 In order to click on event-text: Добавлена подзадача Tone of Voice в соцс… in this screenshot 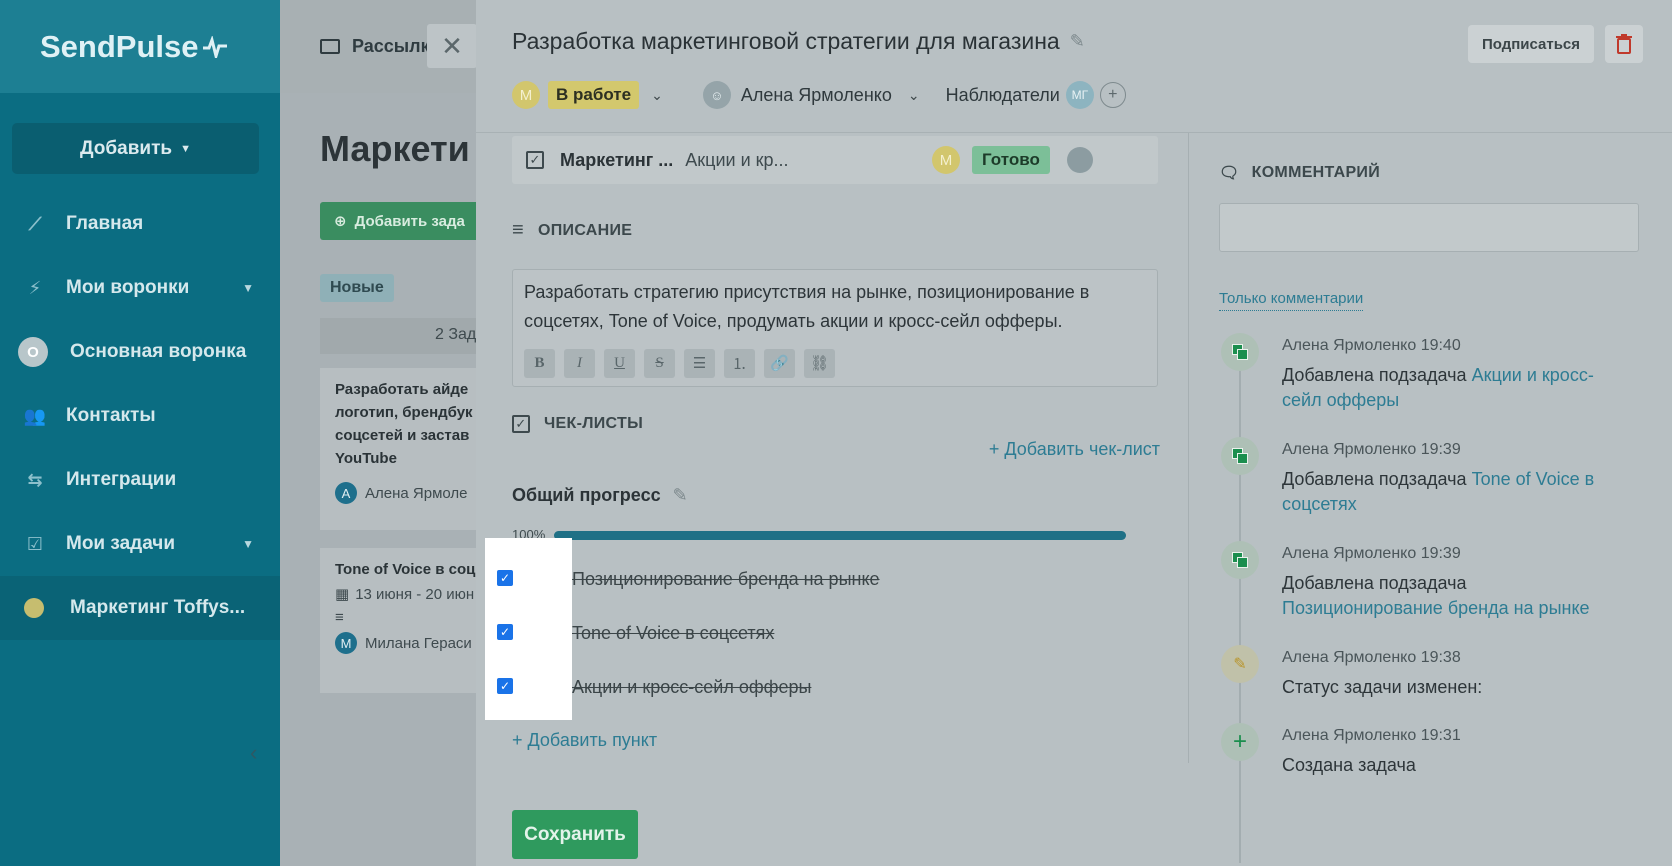, I will do `click(1457, 492)`.